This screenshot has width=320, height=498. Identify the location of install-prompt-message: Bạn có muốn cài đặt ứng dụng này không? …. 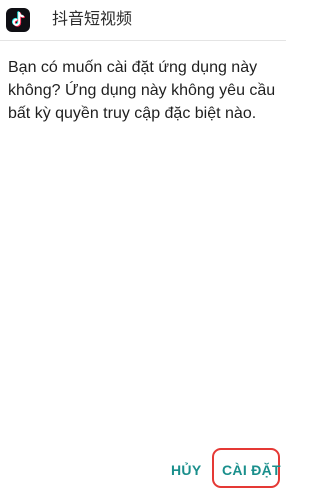
(142, 90).